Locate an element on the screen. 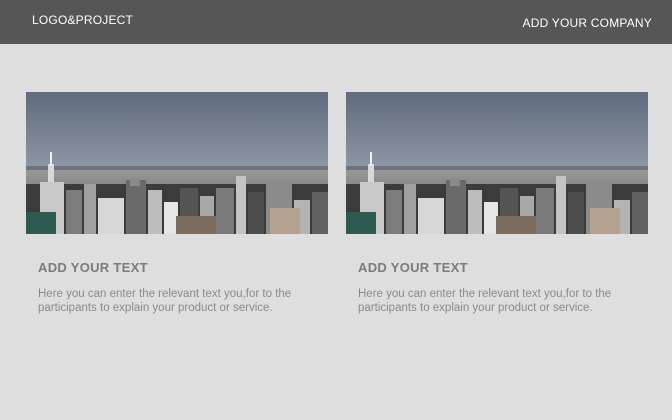 This screenshot has height=420, width=672. logo-text: LOGO&PROJECT is located at coordinates (83, 20).